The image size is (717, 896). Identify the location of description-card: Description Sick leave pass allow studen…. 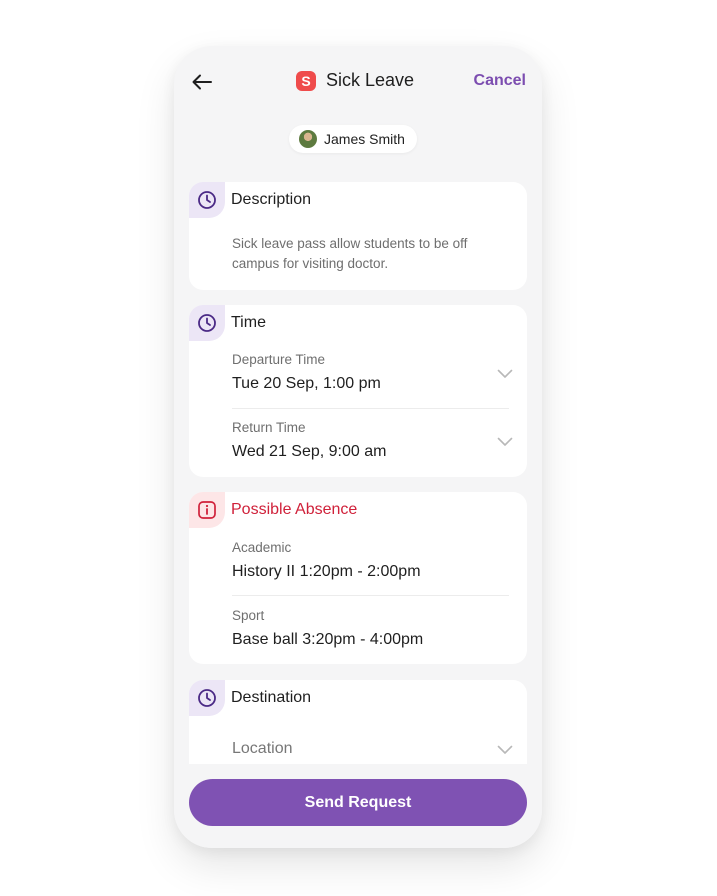
(358, 236).